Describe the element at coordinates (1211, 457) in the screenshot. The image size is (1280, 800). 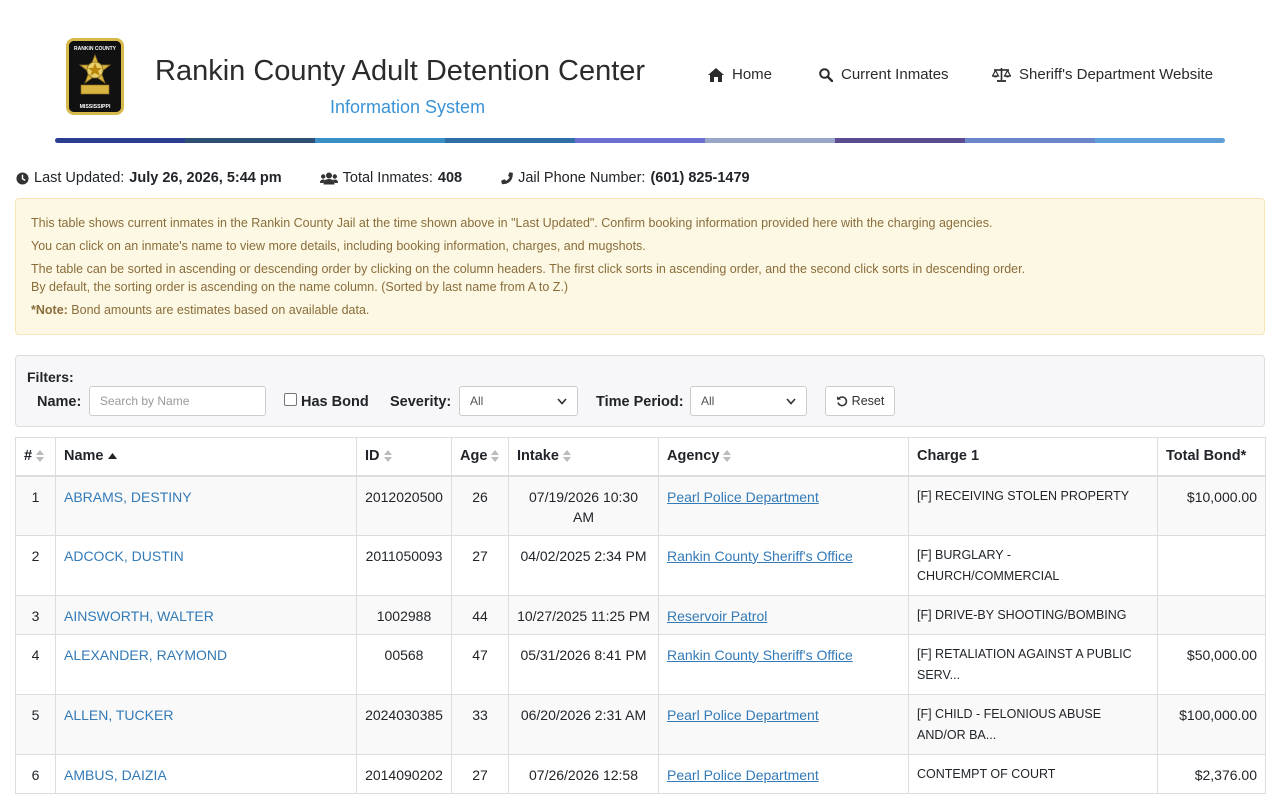
I see `col-header-bond: Total Bond*` at that location.